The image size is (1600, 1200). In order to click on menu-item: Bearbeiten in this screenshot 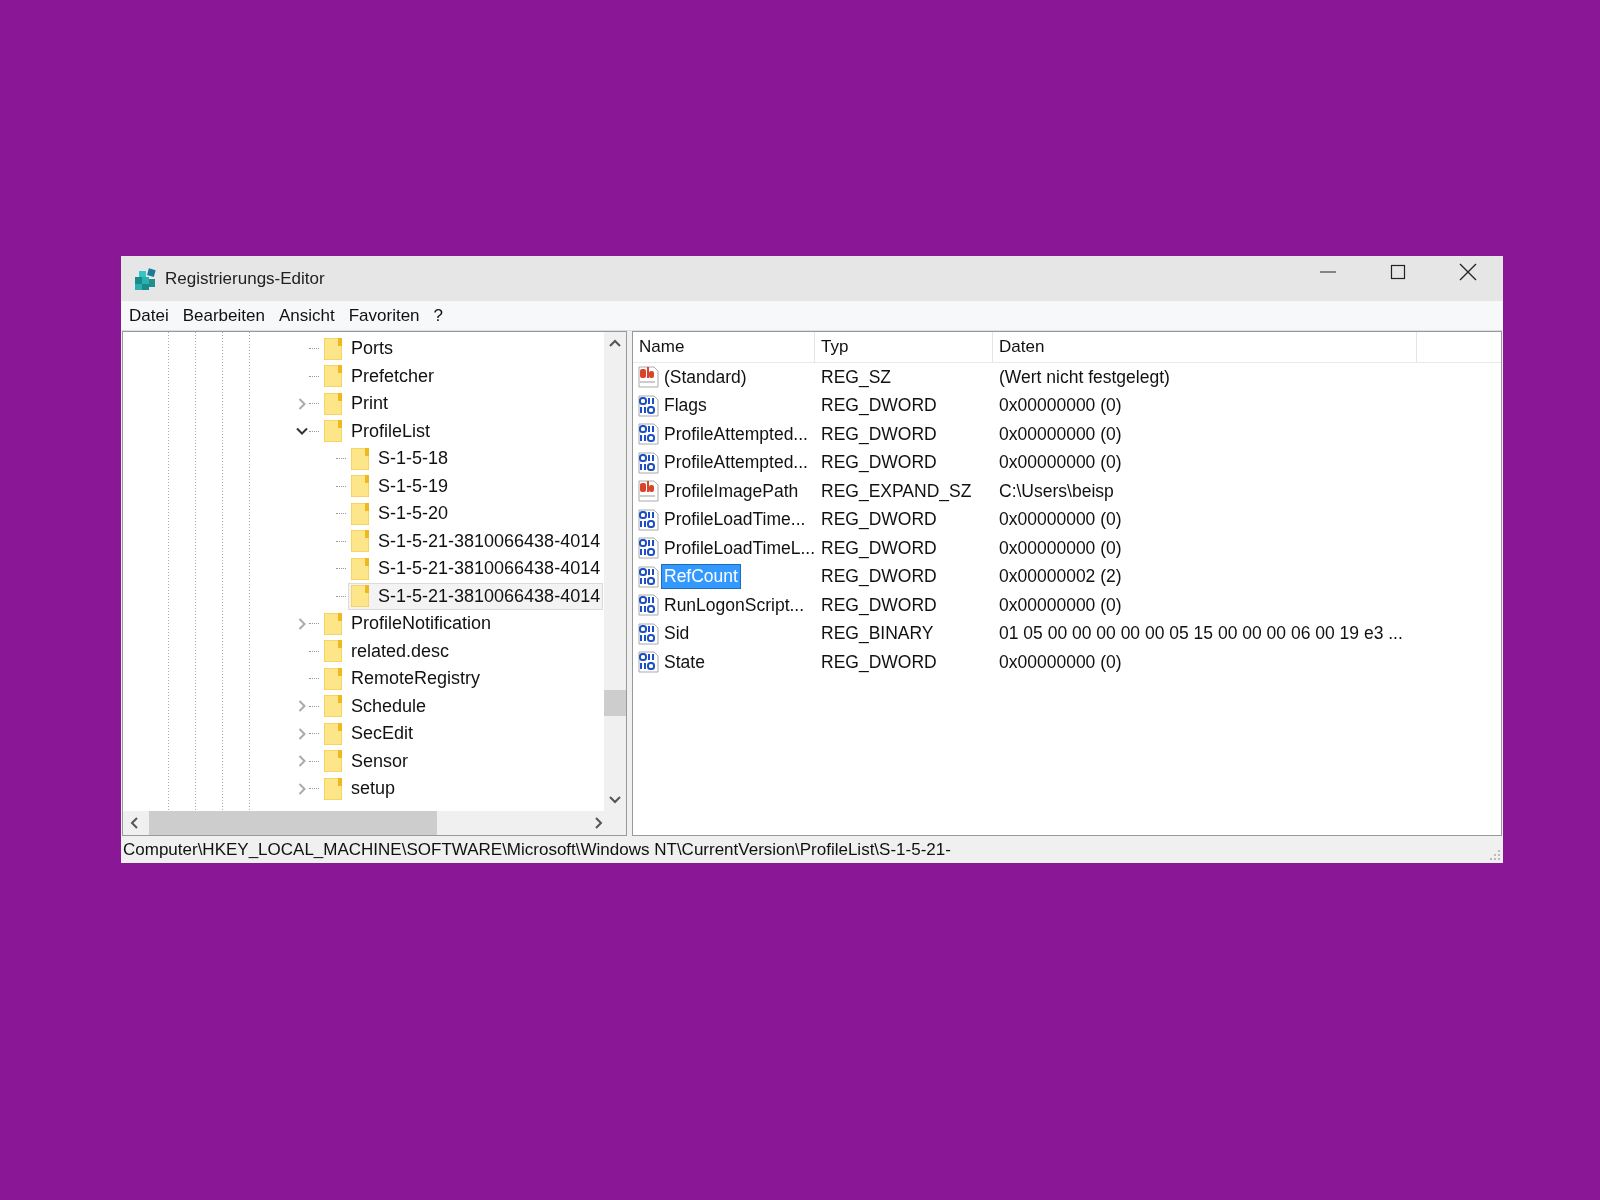, I will do `click(223, 315)`.